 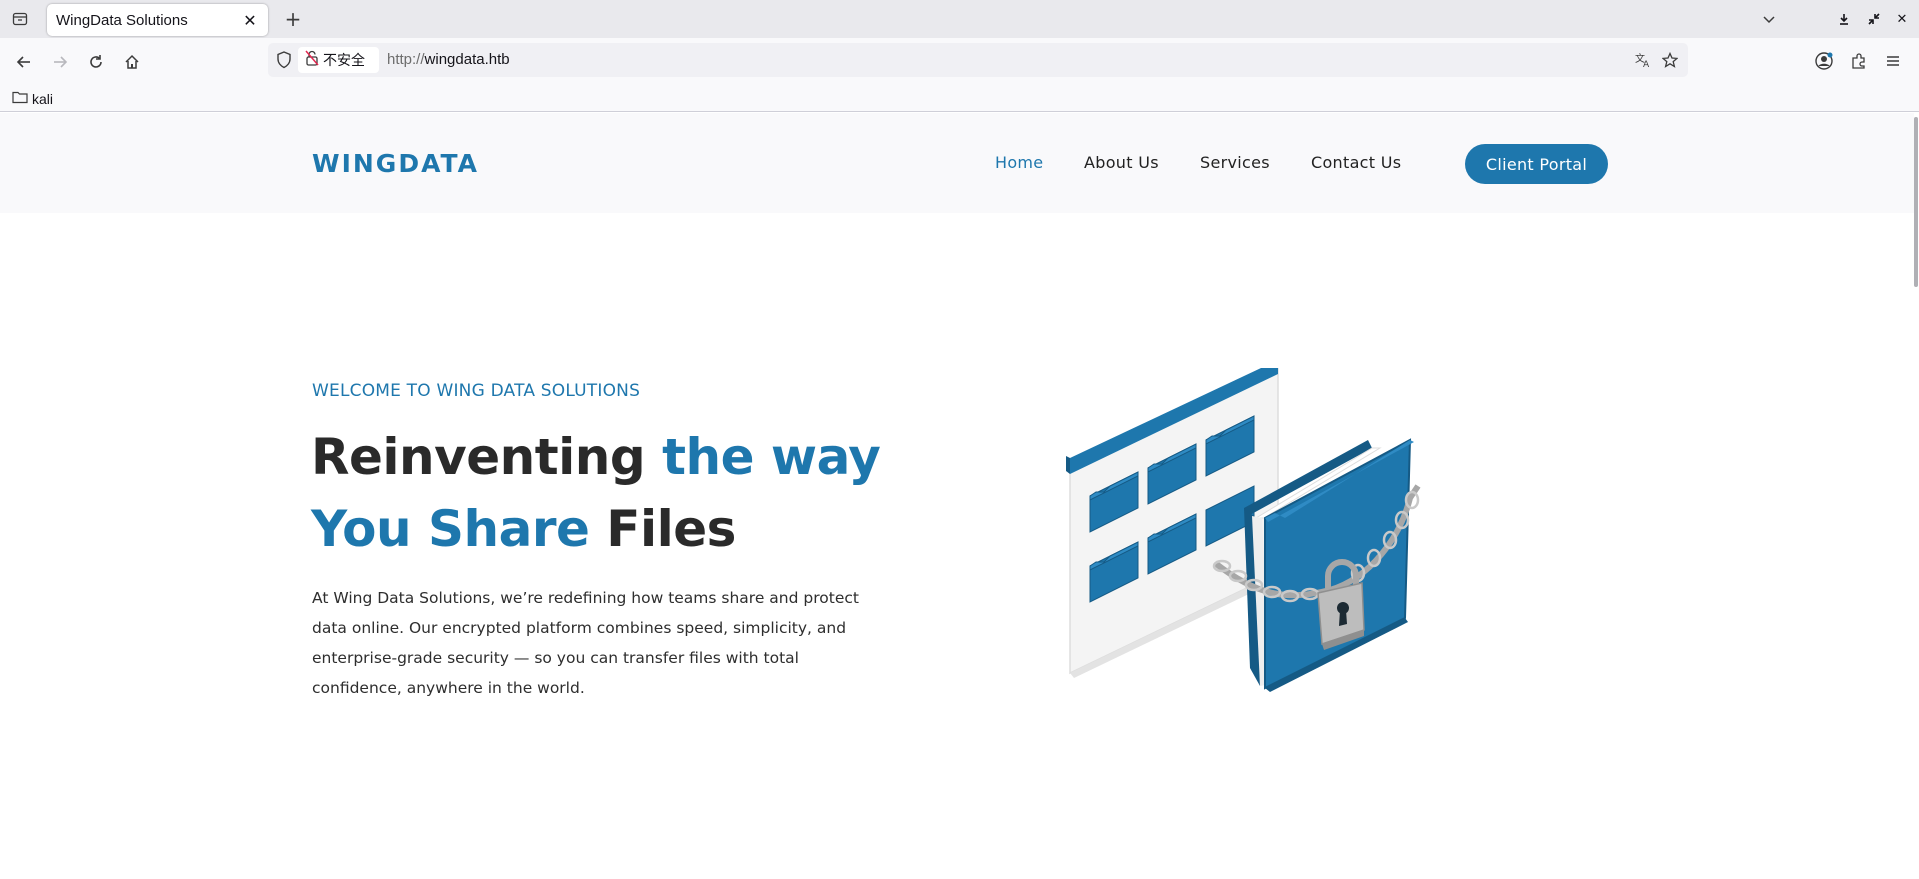 I want to click on insecure-label: 不安全, so click(x=344, y=61).